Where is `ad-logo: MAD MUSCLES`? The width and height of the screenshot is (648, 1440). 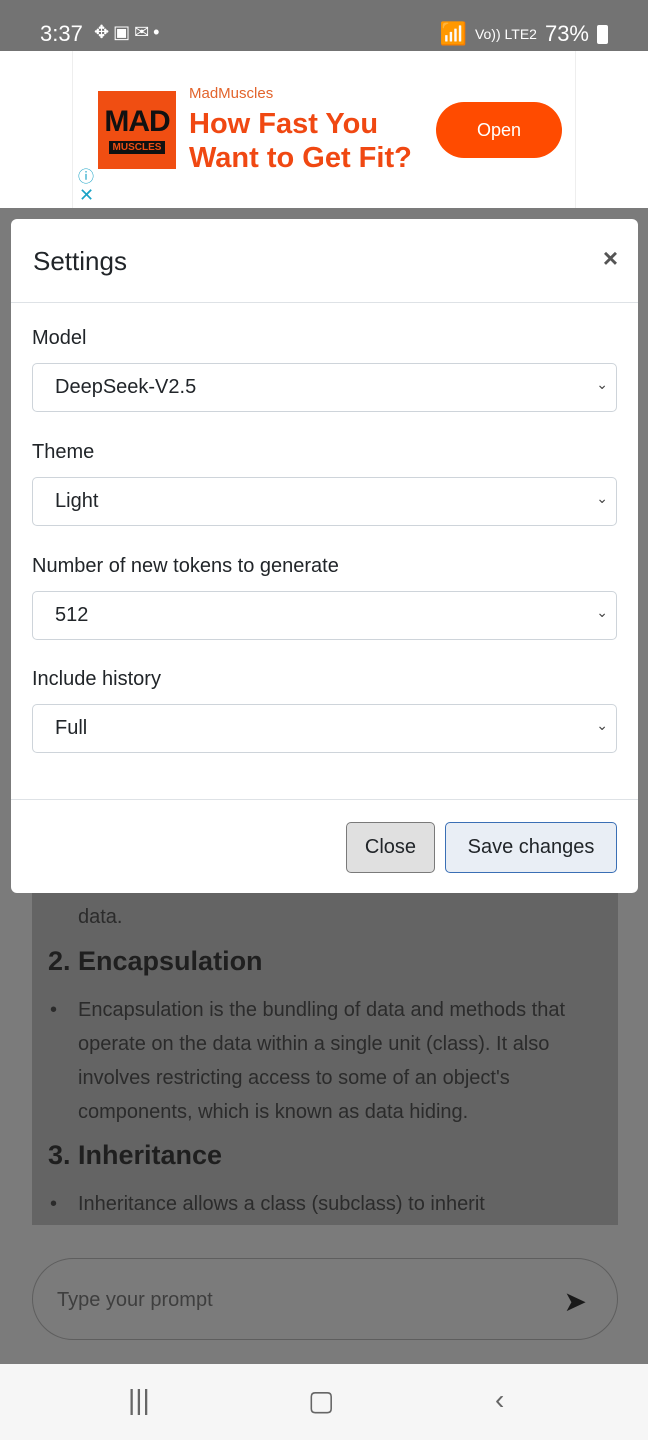
ad-logo: MAD MUSCLES is located at coordinates (137, 130).